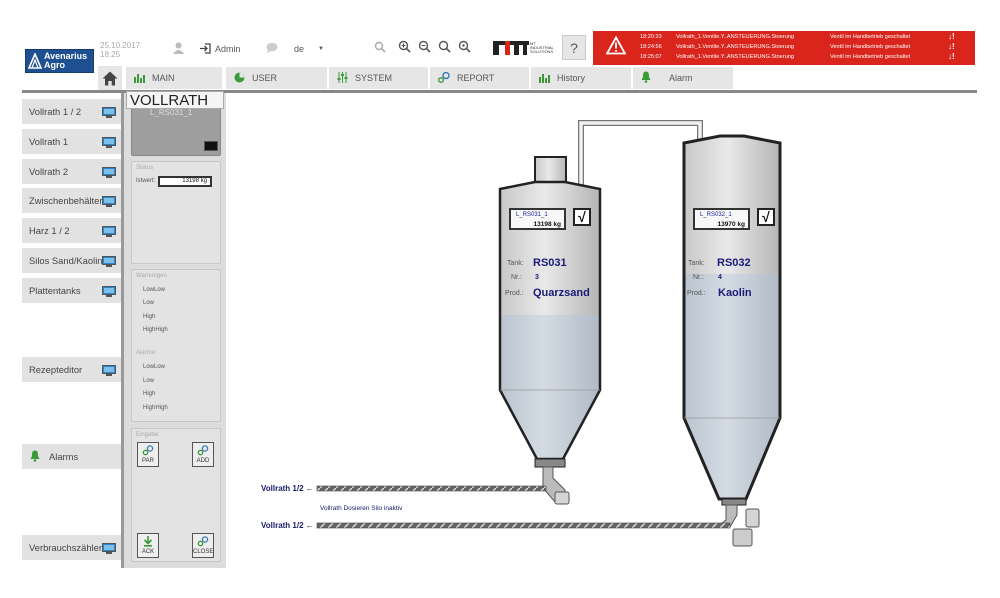 Image resolution: width=1000 pixels, height=598 pixels. I want to click on silo2-prod-label: Prod.:, so click(696, 293).